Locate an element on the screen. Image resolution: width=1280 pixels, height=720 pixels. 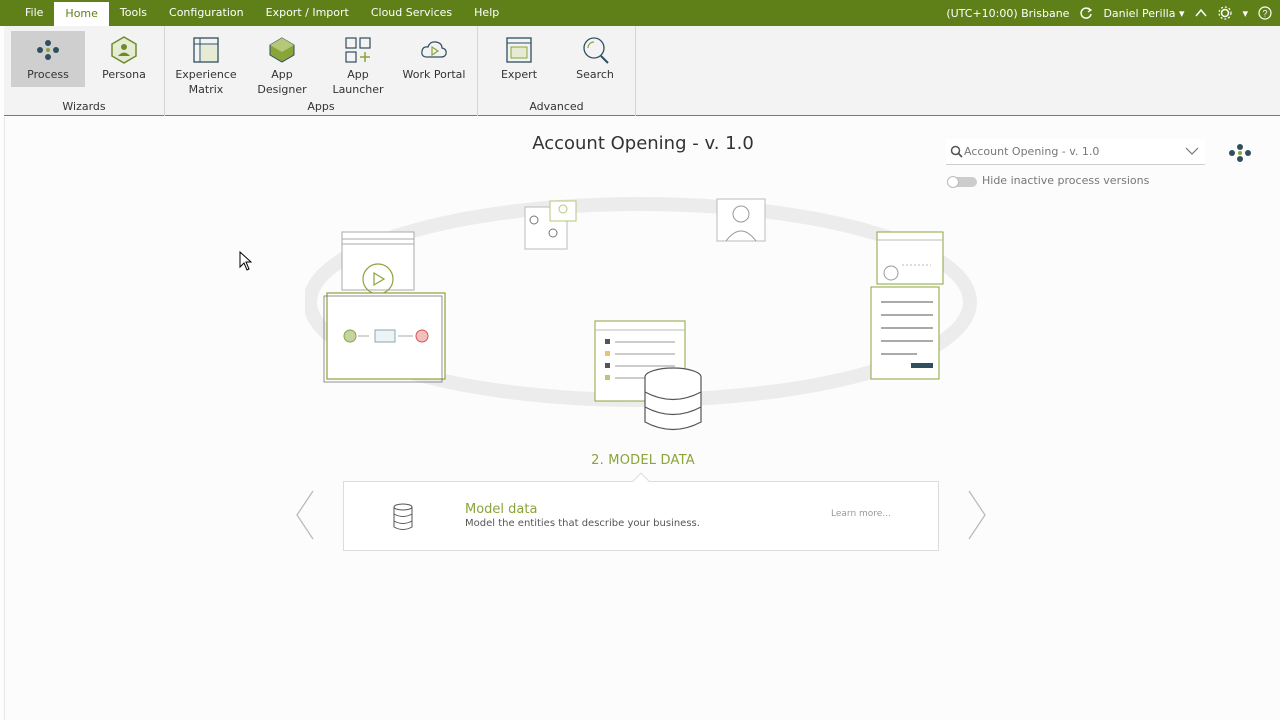
card-title: Model data is located at coordinates (501, 509).